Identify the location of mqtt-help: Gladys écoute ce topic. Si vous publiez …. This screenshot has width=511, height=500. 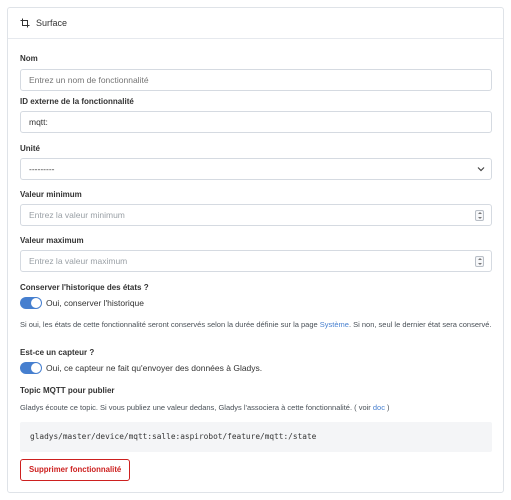
(205, 407).